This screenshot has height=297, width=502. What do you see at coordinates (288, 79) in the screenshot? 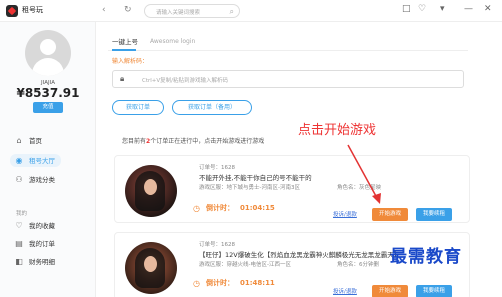
I see `code-input: 🔒︎ Ctrl+V复制/粘贴到游戏输入解析码` at bounding box center [288, 79].